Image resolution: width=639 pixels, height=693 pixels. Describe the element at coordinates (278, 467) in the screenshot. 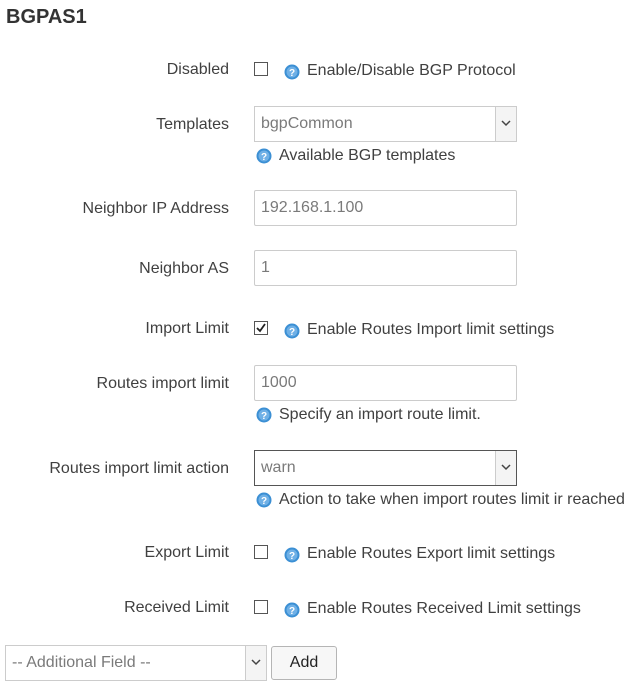

I see `routes-import-limit-action-value: warn` at that location.